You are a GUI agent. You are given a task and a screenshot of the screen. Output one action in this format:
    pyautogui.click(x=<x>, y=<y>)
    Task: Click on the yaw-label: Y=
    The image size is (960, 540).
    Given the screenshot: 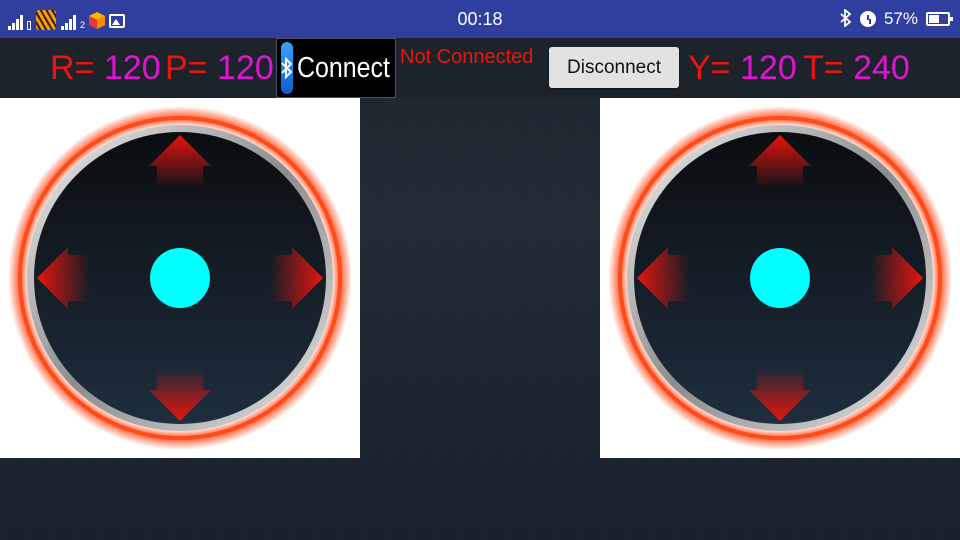 What is the action you would take?
    pyautogui.click(x=709, y=68)
    